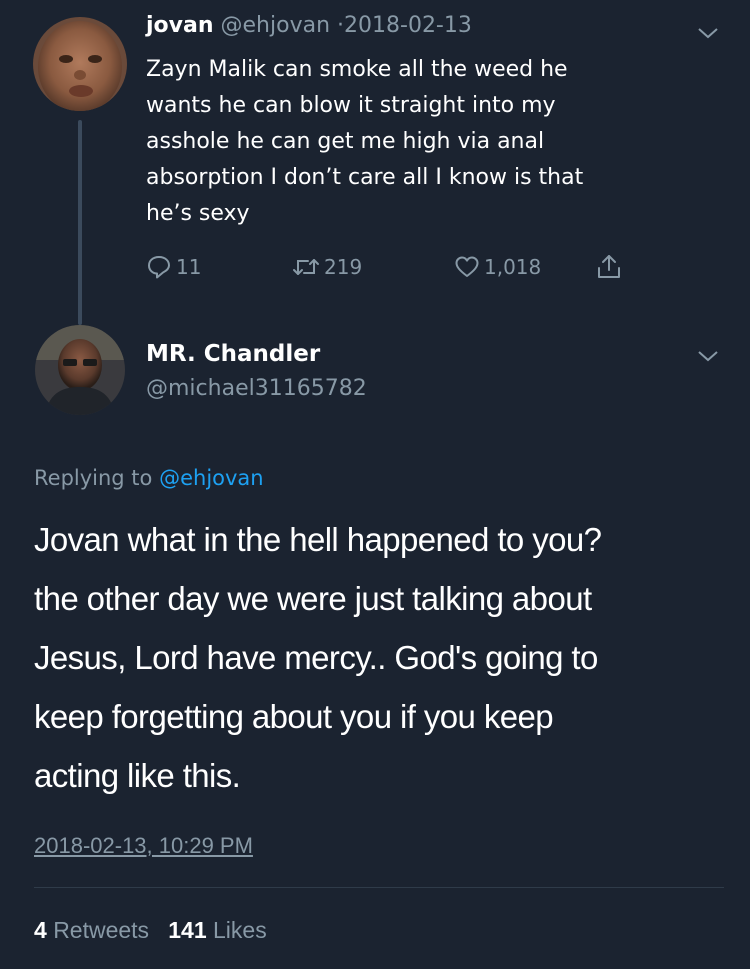  I want to click on share-button, so click(611, 267).